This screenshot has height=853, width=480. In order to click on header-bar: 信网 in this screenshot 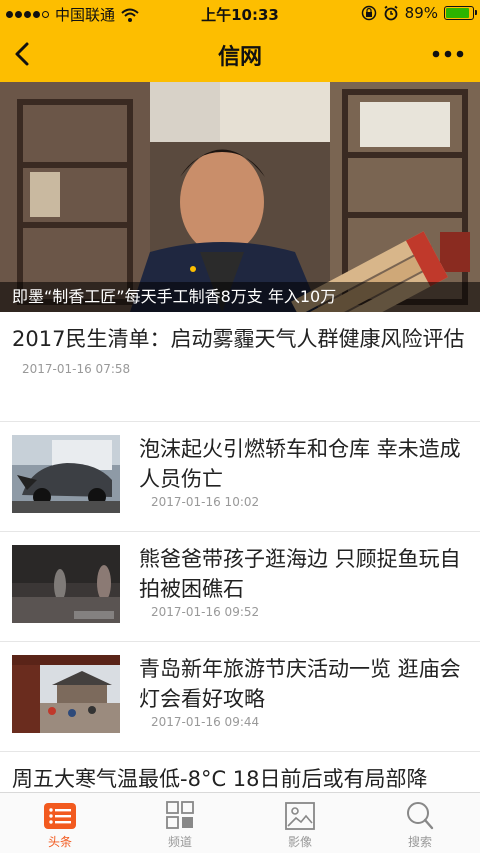, I will do `click(240, 54)`.